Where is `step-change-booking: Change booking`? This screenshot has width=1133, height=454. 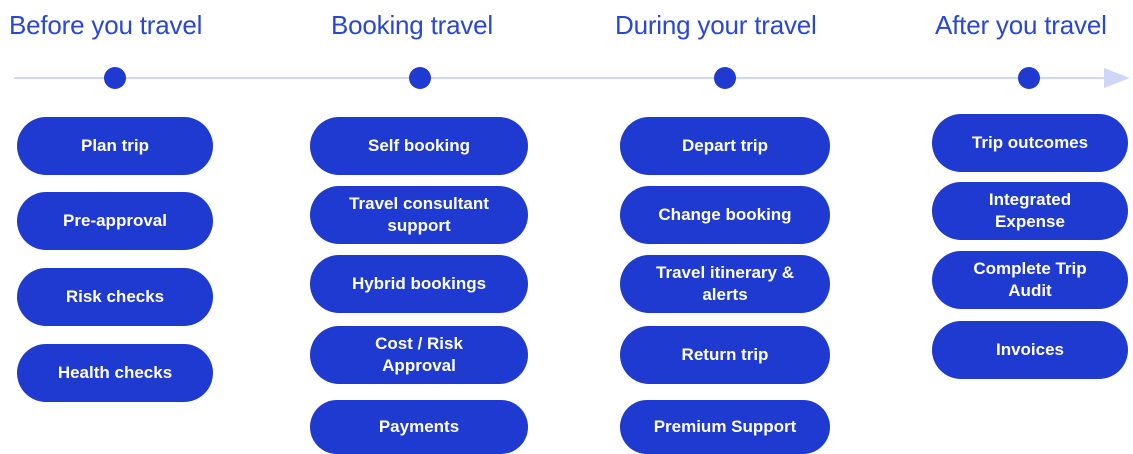
step-change-booking: Change booking is located at coordinates (725, 215).